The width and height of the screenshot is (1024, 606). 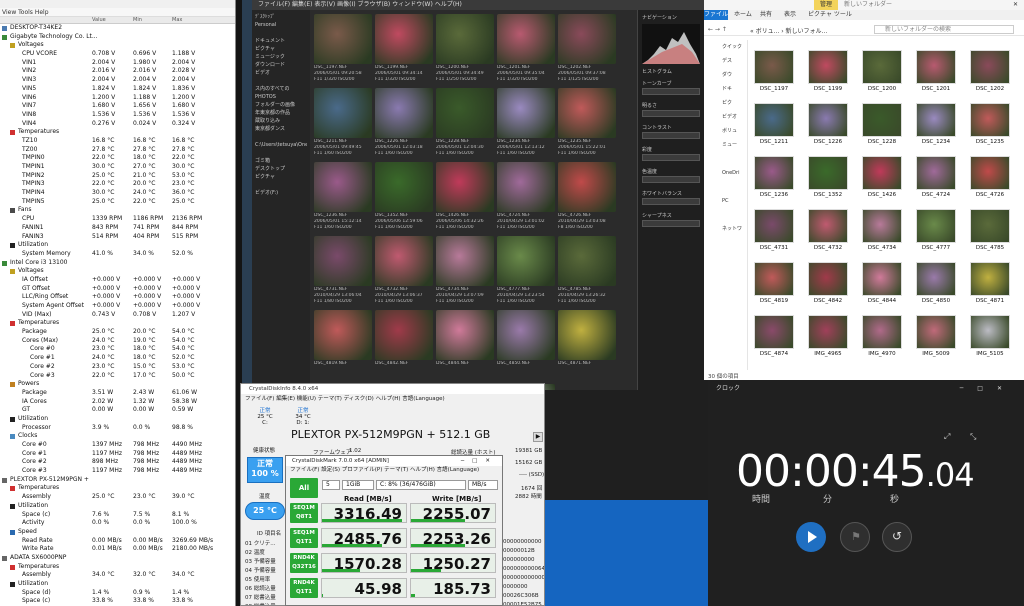 What do you see at coordinates (281, 73) in the screenshot?
I see `folder-tree-item: ビデオ` at bounding box center [281, 73].